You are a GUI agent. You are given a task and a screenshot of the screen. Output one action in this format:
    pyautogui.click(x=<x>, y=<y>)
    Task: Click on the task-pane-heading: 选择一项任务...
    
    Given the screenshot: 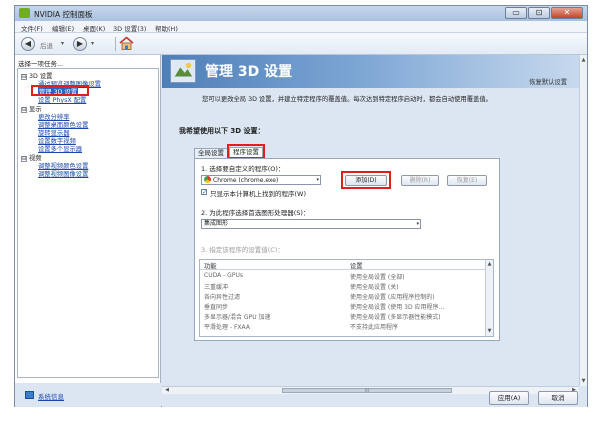 What is the action you would take?
    pyautogui.click(x=41, y=64)
    